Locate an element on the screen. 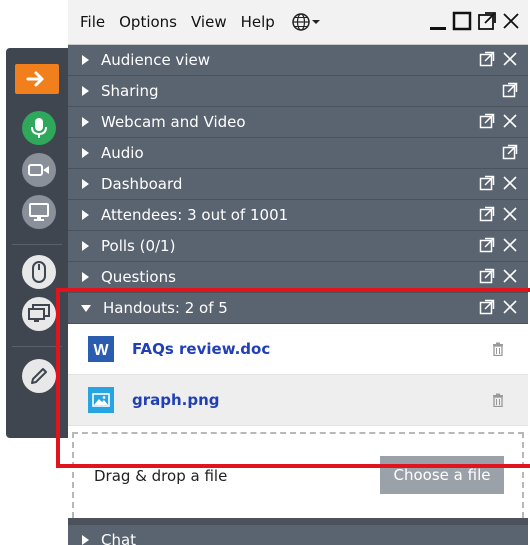  microphone-button is located at coordinates (39, 128).